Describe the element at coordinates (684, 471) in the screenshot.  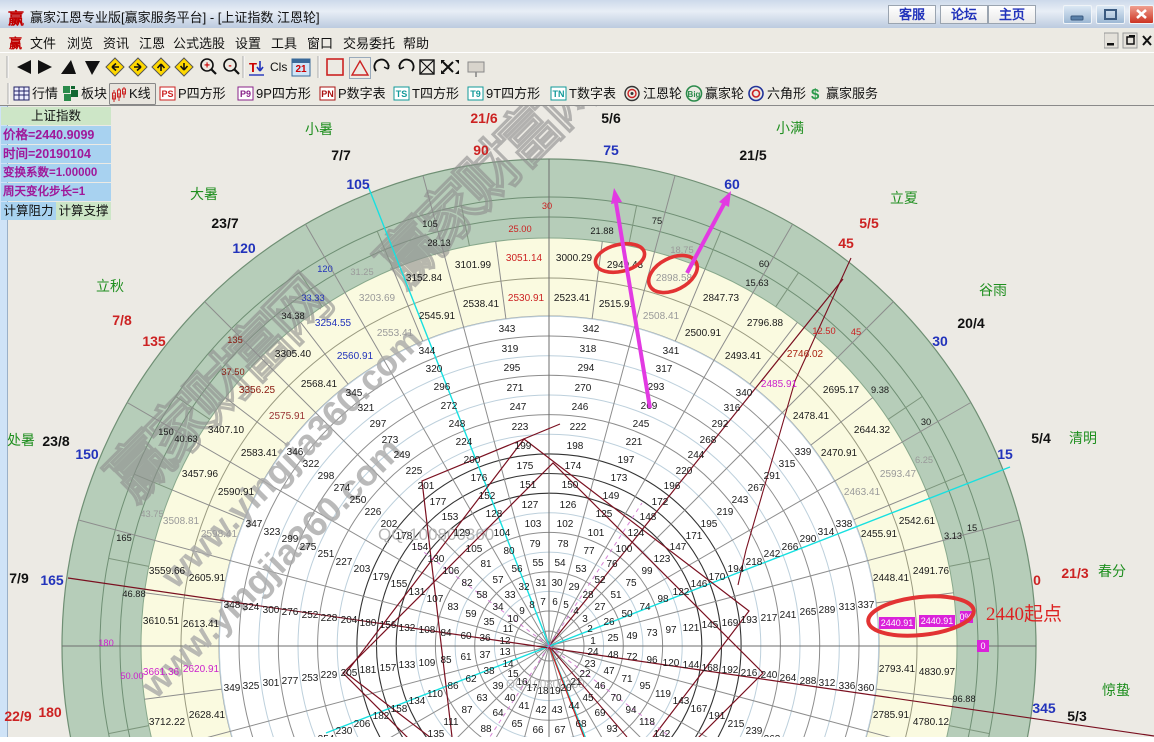
I see `svg-text: 220` at that location.